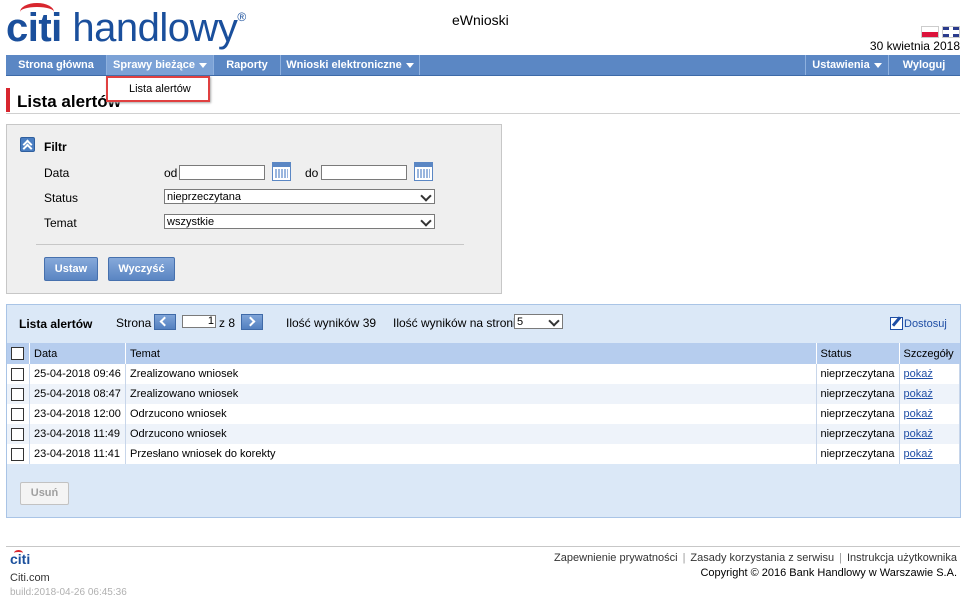 The width and height of the screenshot is (965, 601). Describe the element at coordinates (538, 321) in the screenshot. I see `per-page-select: 5` at that location.